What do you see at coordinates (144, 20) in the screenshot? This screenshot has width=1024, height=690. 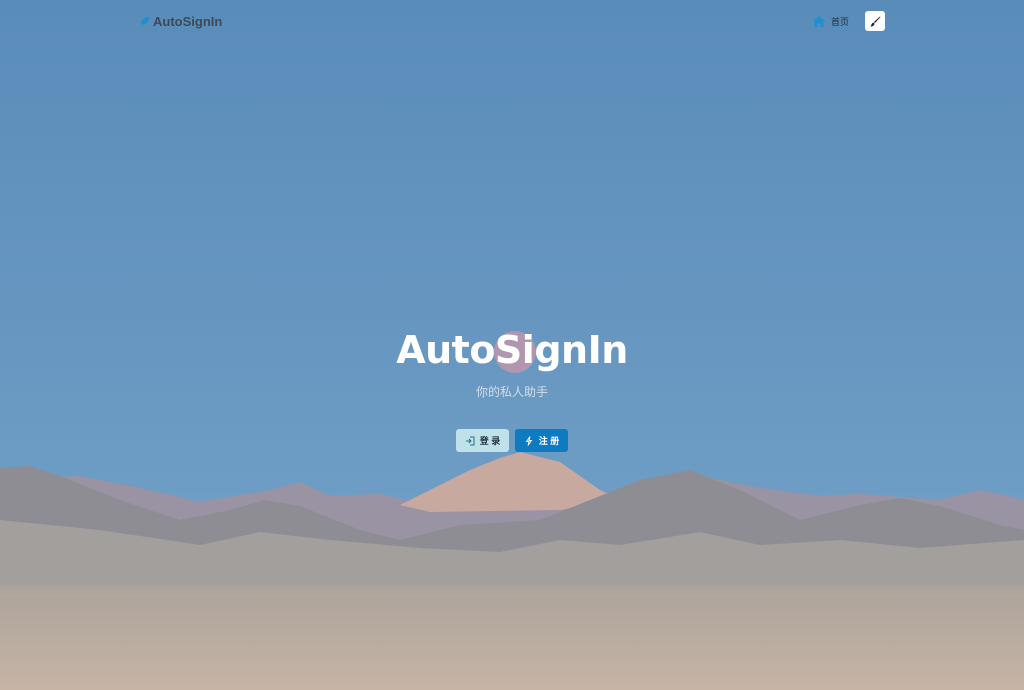 I see `rocket-icon` at bounding box center [144, 20].